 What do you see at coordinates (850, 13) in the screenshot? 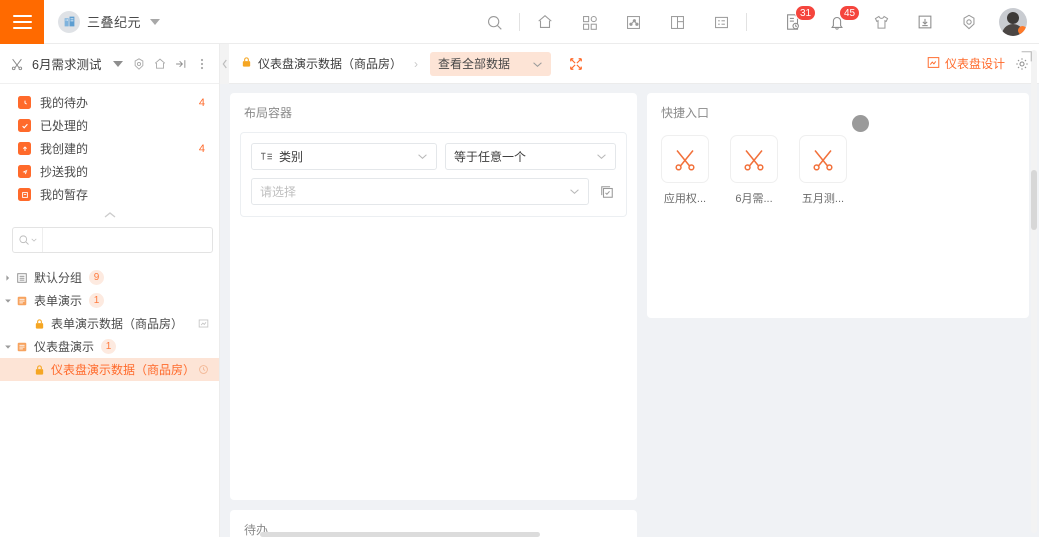
I see `bell-badge-count: 45` at bounding box center [850, 13].